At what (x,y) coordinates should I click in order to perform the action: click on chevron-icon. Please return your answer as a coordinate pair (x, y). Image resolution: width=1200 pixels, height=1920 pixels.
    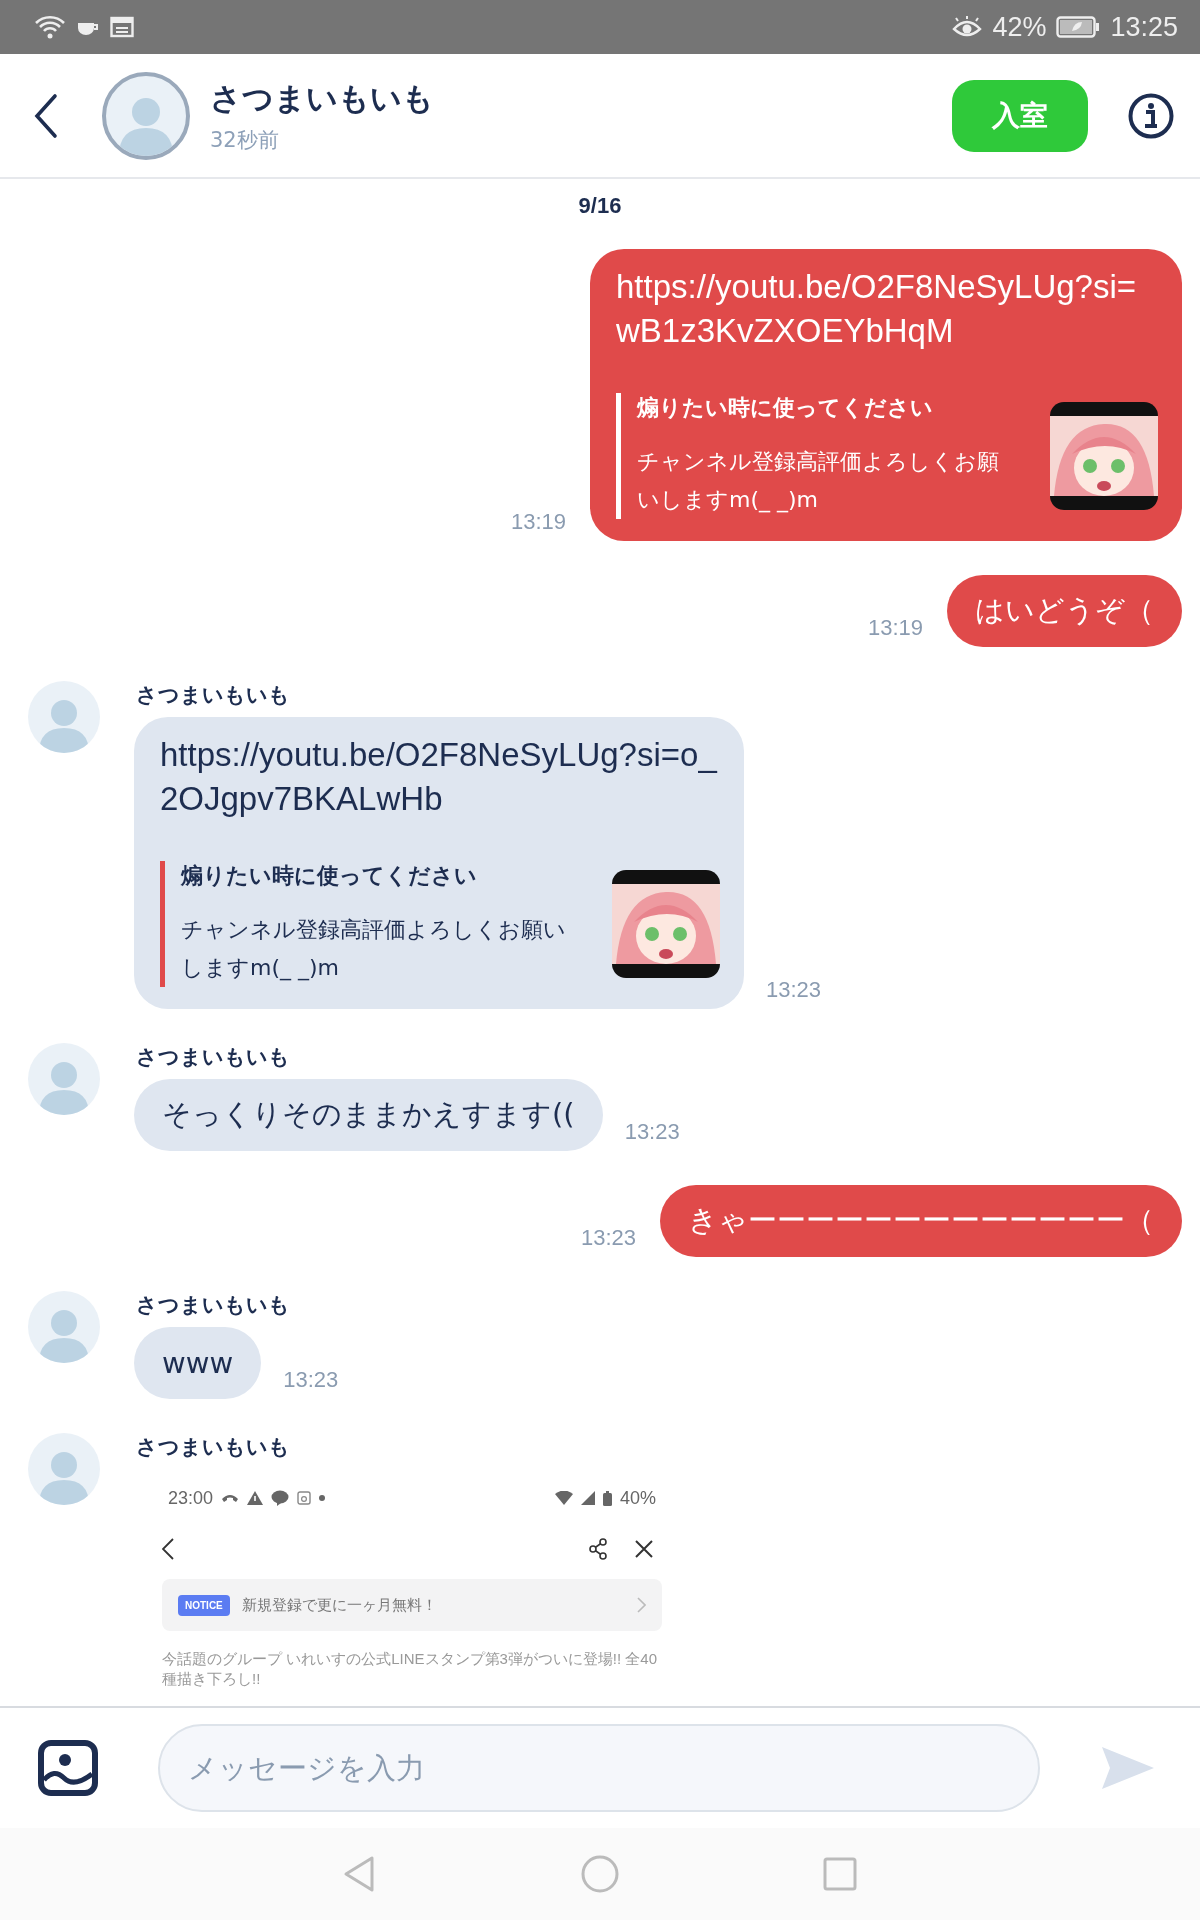
    Looking at the image, I should click on (641, 1605).